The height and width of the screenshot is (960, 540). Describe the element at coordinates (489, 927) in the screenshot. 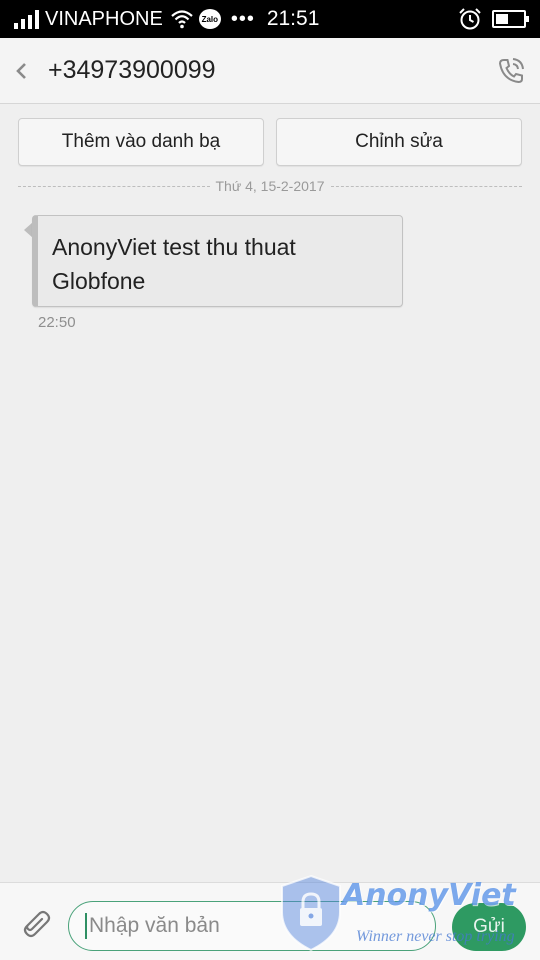

I see `send-button: Gửi` at that location.